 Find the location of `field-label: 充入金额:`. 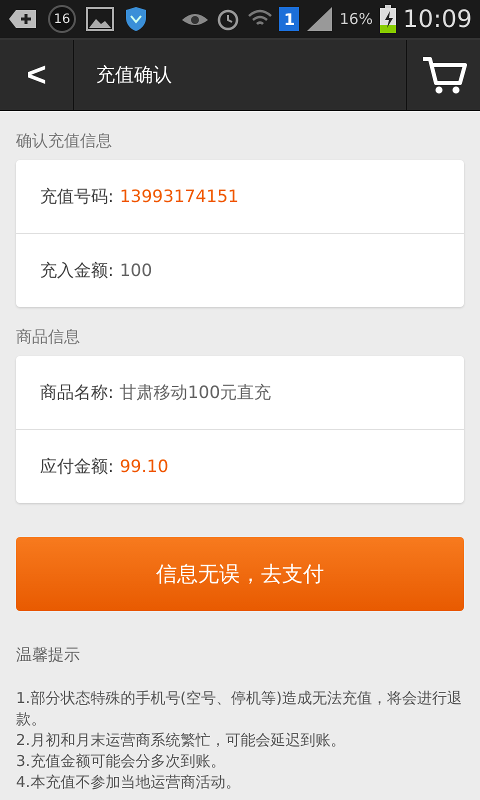

field-label: 充入金额: is located at coordinates (77, 271).